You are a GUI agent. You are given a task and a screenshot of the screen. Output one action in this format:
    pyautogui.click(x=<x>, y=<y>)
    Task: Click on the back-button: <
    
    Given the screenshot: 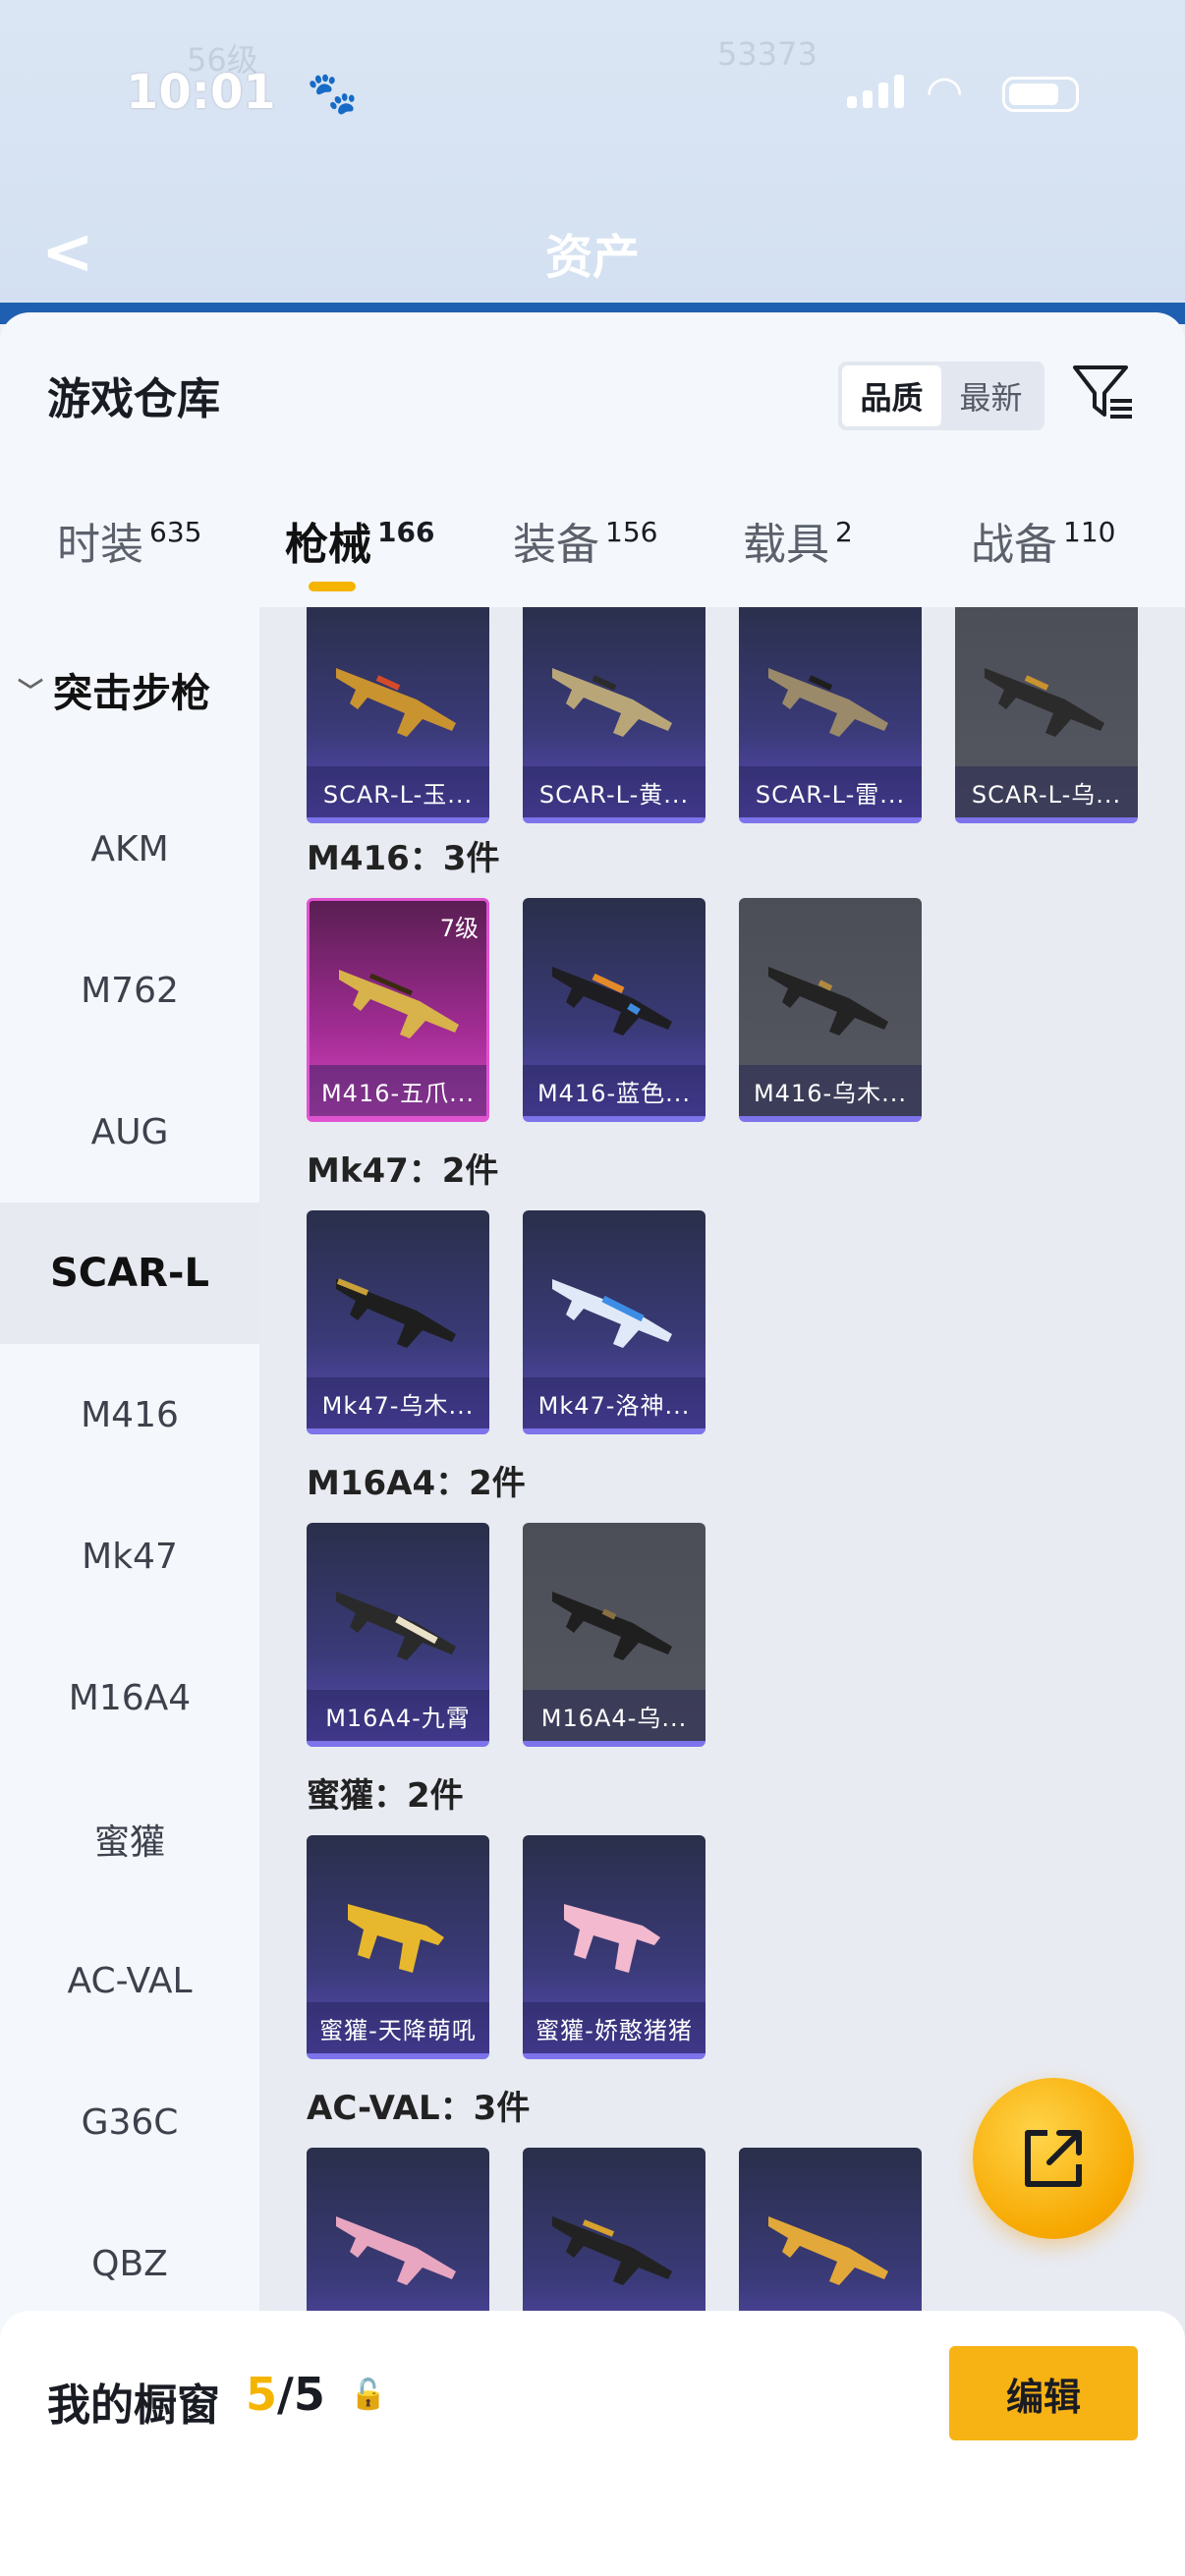 What is the action you would take?
    pyautogui.click(x=68, y=252)
    